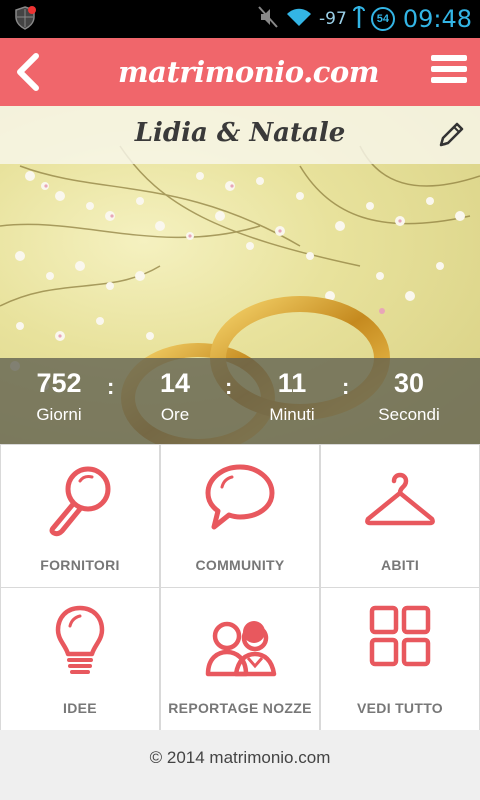  What do you see at coordinates (240, 708) in the screenshot?
I see `tile-label: REPORTAGE NOZZE` at bounding box center [240, 708].